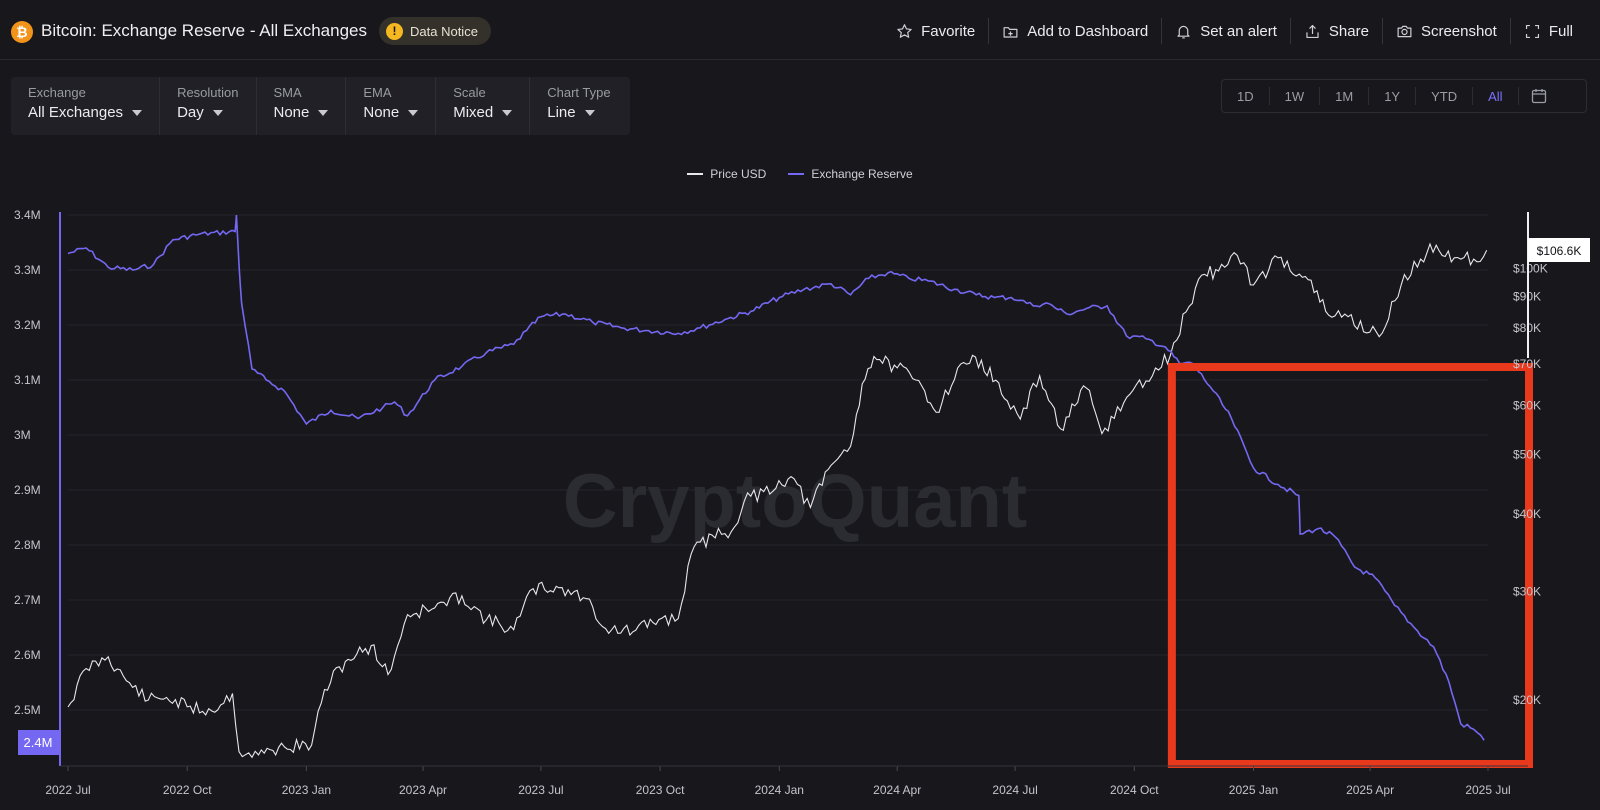 The width and height of the screenshot is (1600, 810). I want to click on price-tag-text: $106.6K, so click(1559, 251).